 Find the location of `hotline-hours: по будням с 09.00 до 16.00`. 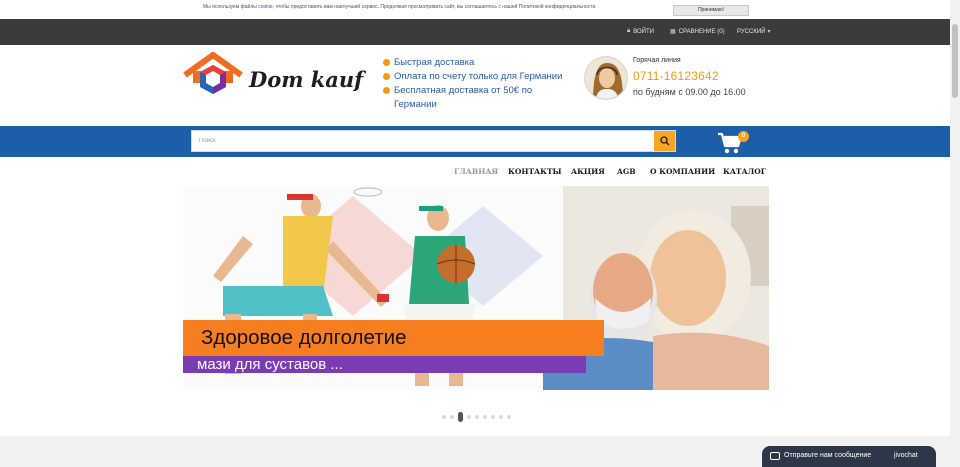

hotline-hours: по будням с 09.00 до 16.00 is located at coordinates (689, 92).